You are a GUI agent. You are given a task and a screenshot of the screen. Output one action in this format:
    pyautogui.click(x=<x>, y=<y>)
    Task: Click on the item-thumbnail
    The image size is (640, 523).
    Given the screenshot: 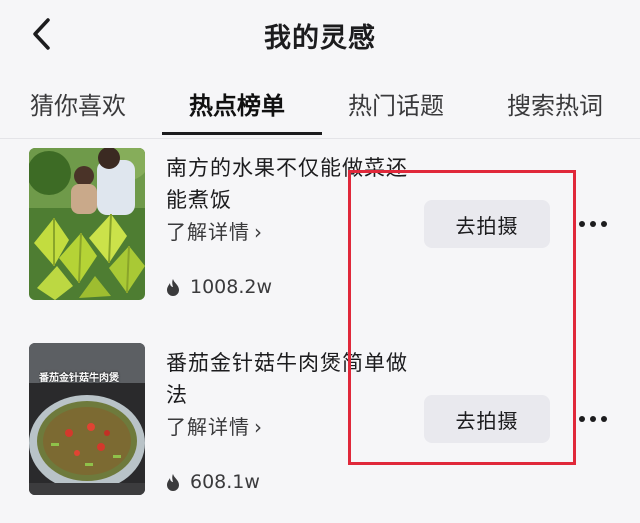 What is the action you would take?
    pyautogui.click(x=87, y=224)
    